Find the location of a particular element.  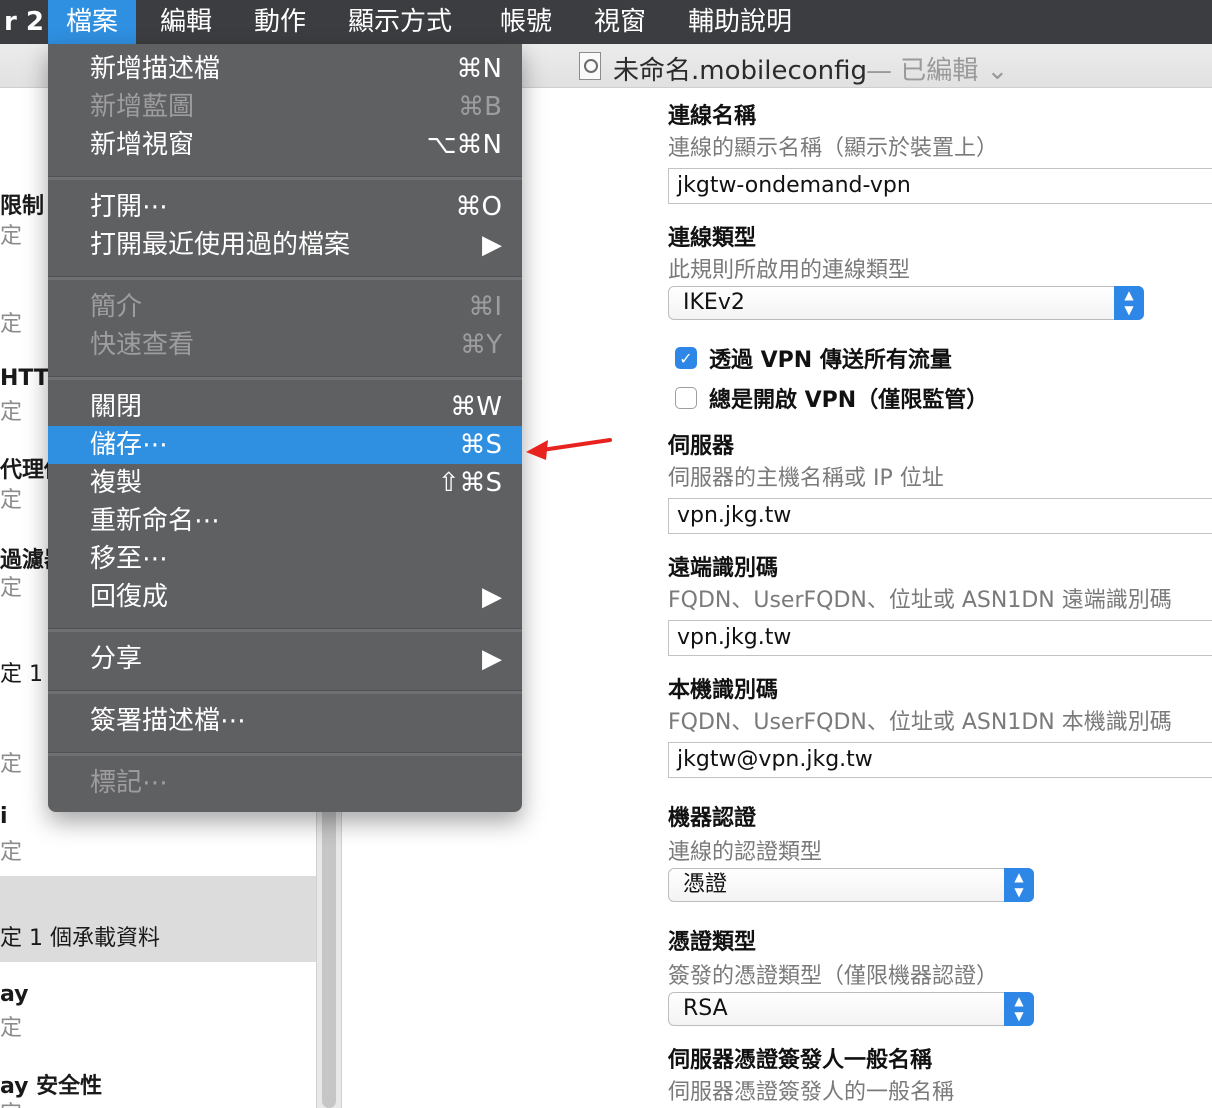

remote-id-field: vpn.jkg.tw is located at coordinates (940, 638).